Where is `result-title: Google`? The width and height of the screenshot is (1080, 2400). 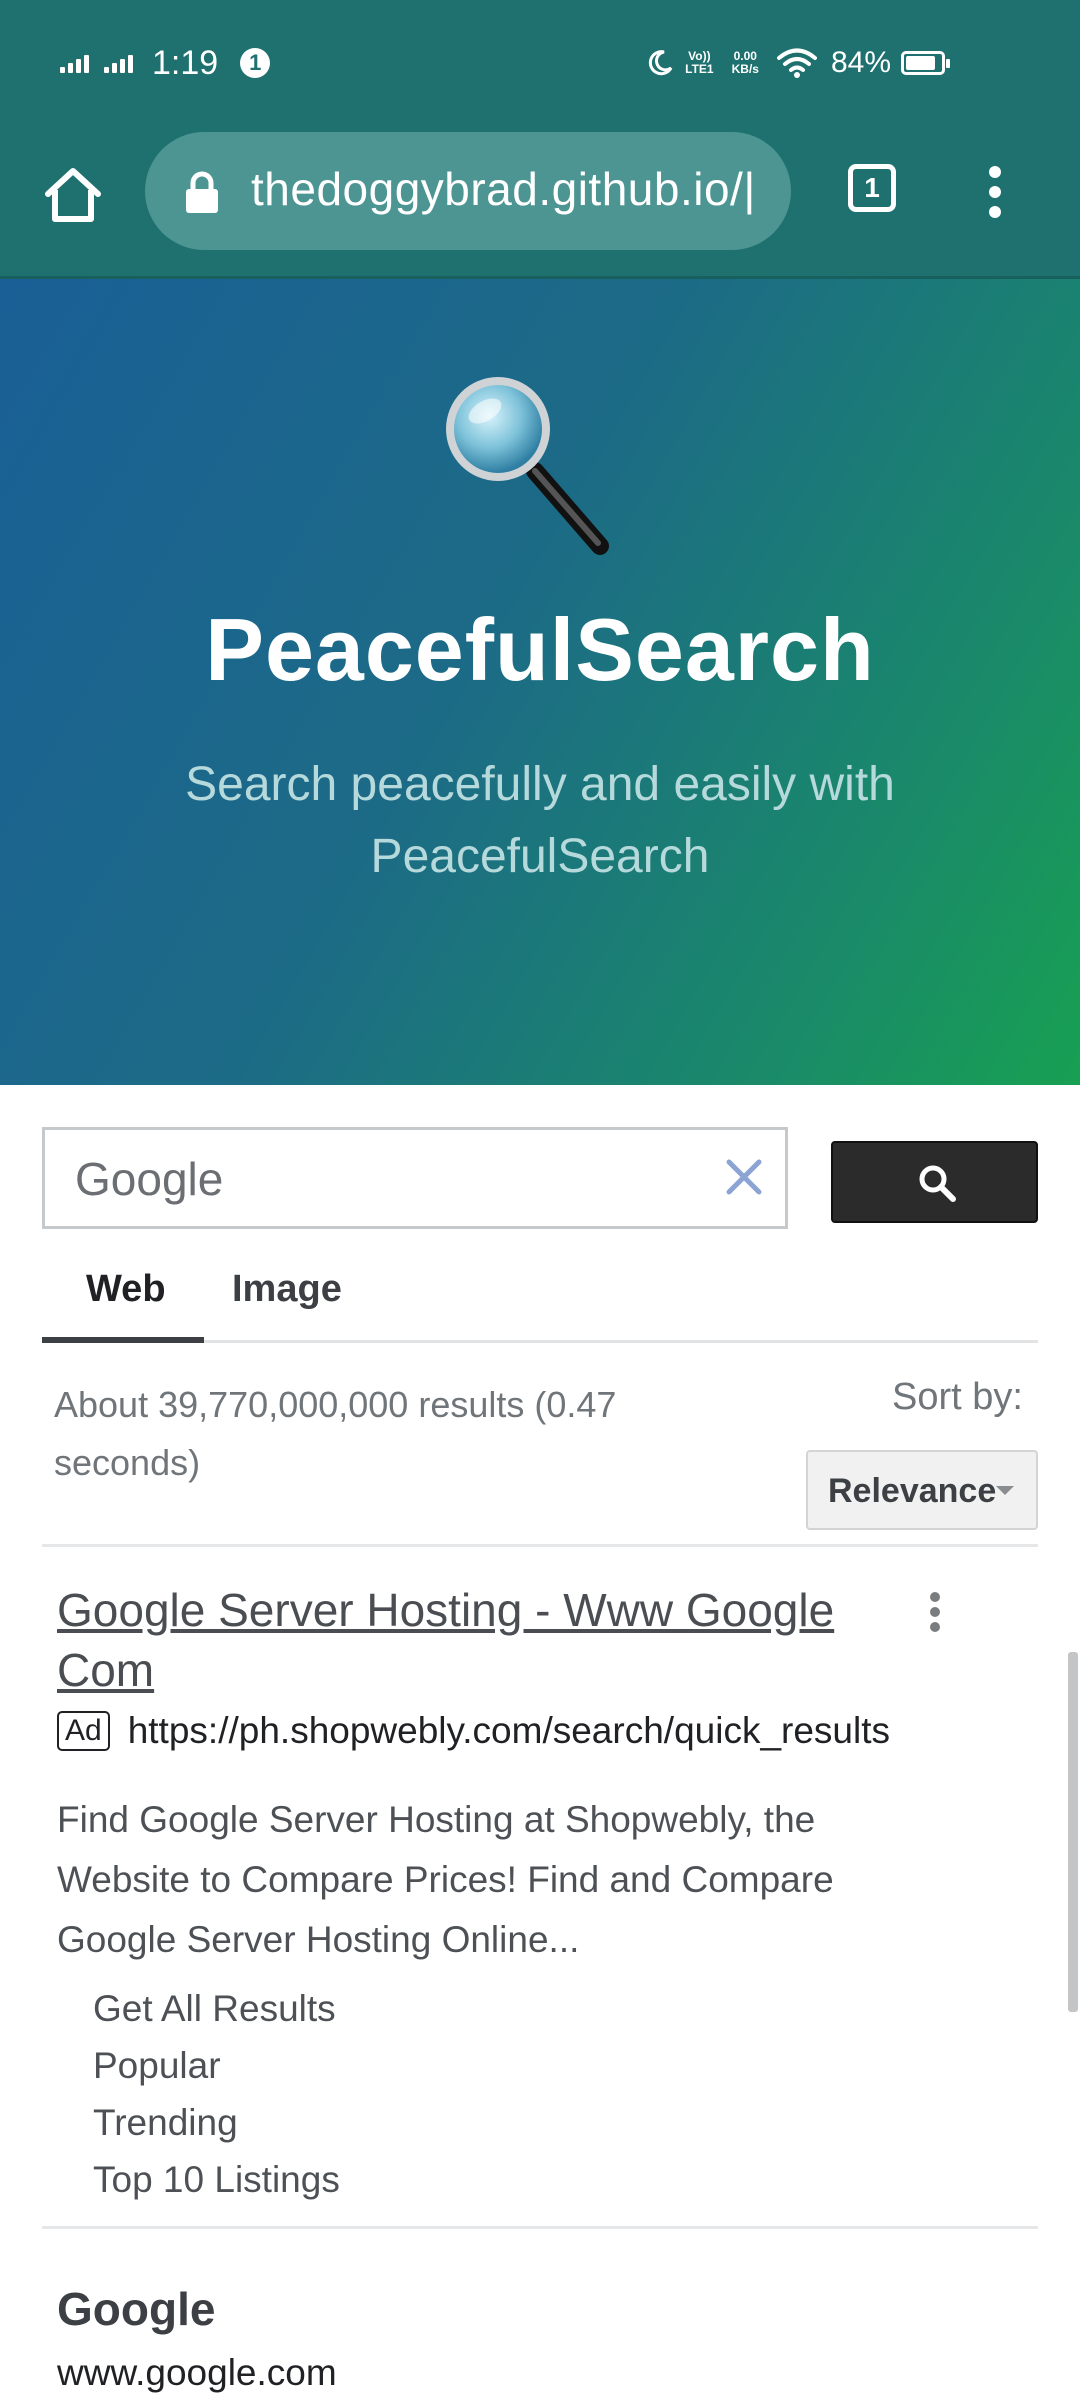
result-title: Google is located at coordinates (136, 2309).